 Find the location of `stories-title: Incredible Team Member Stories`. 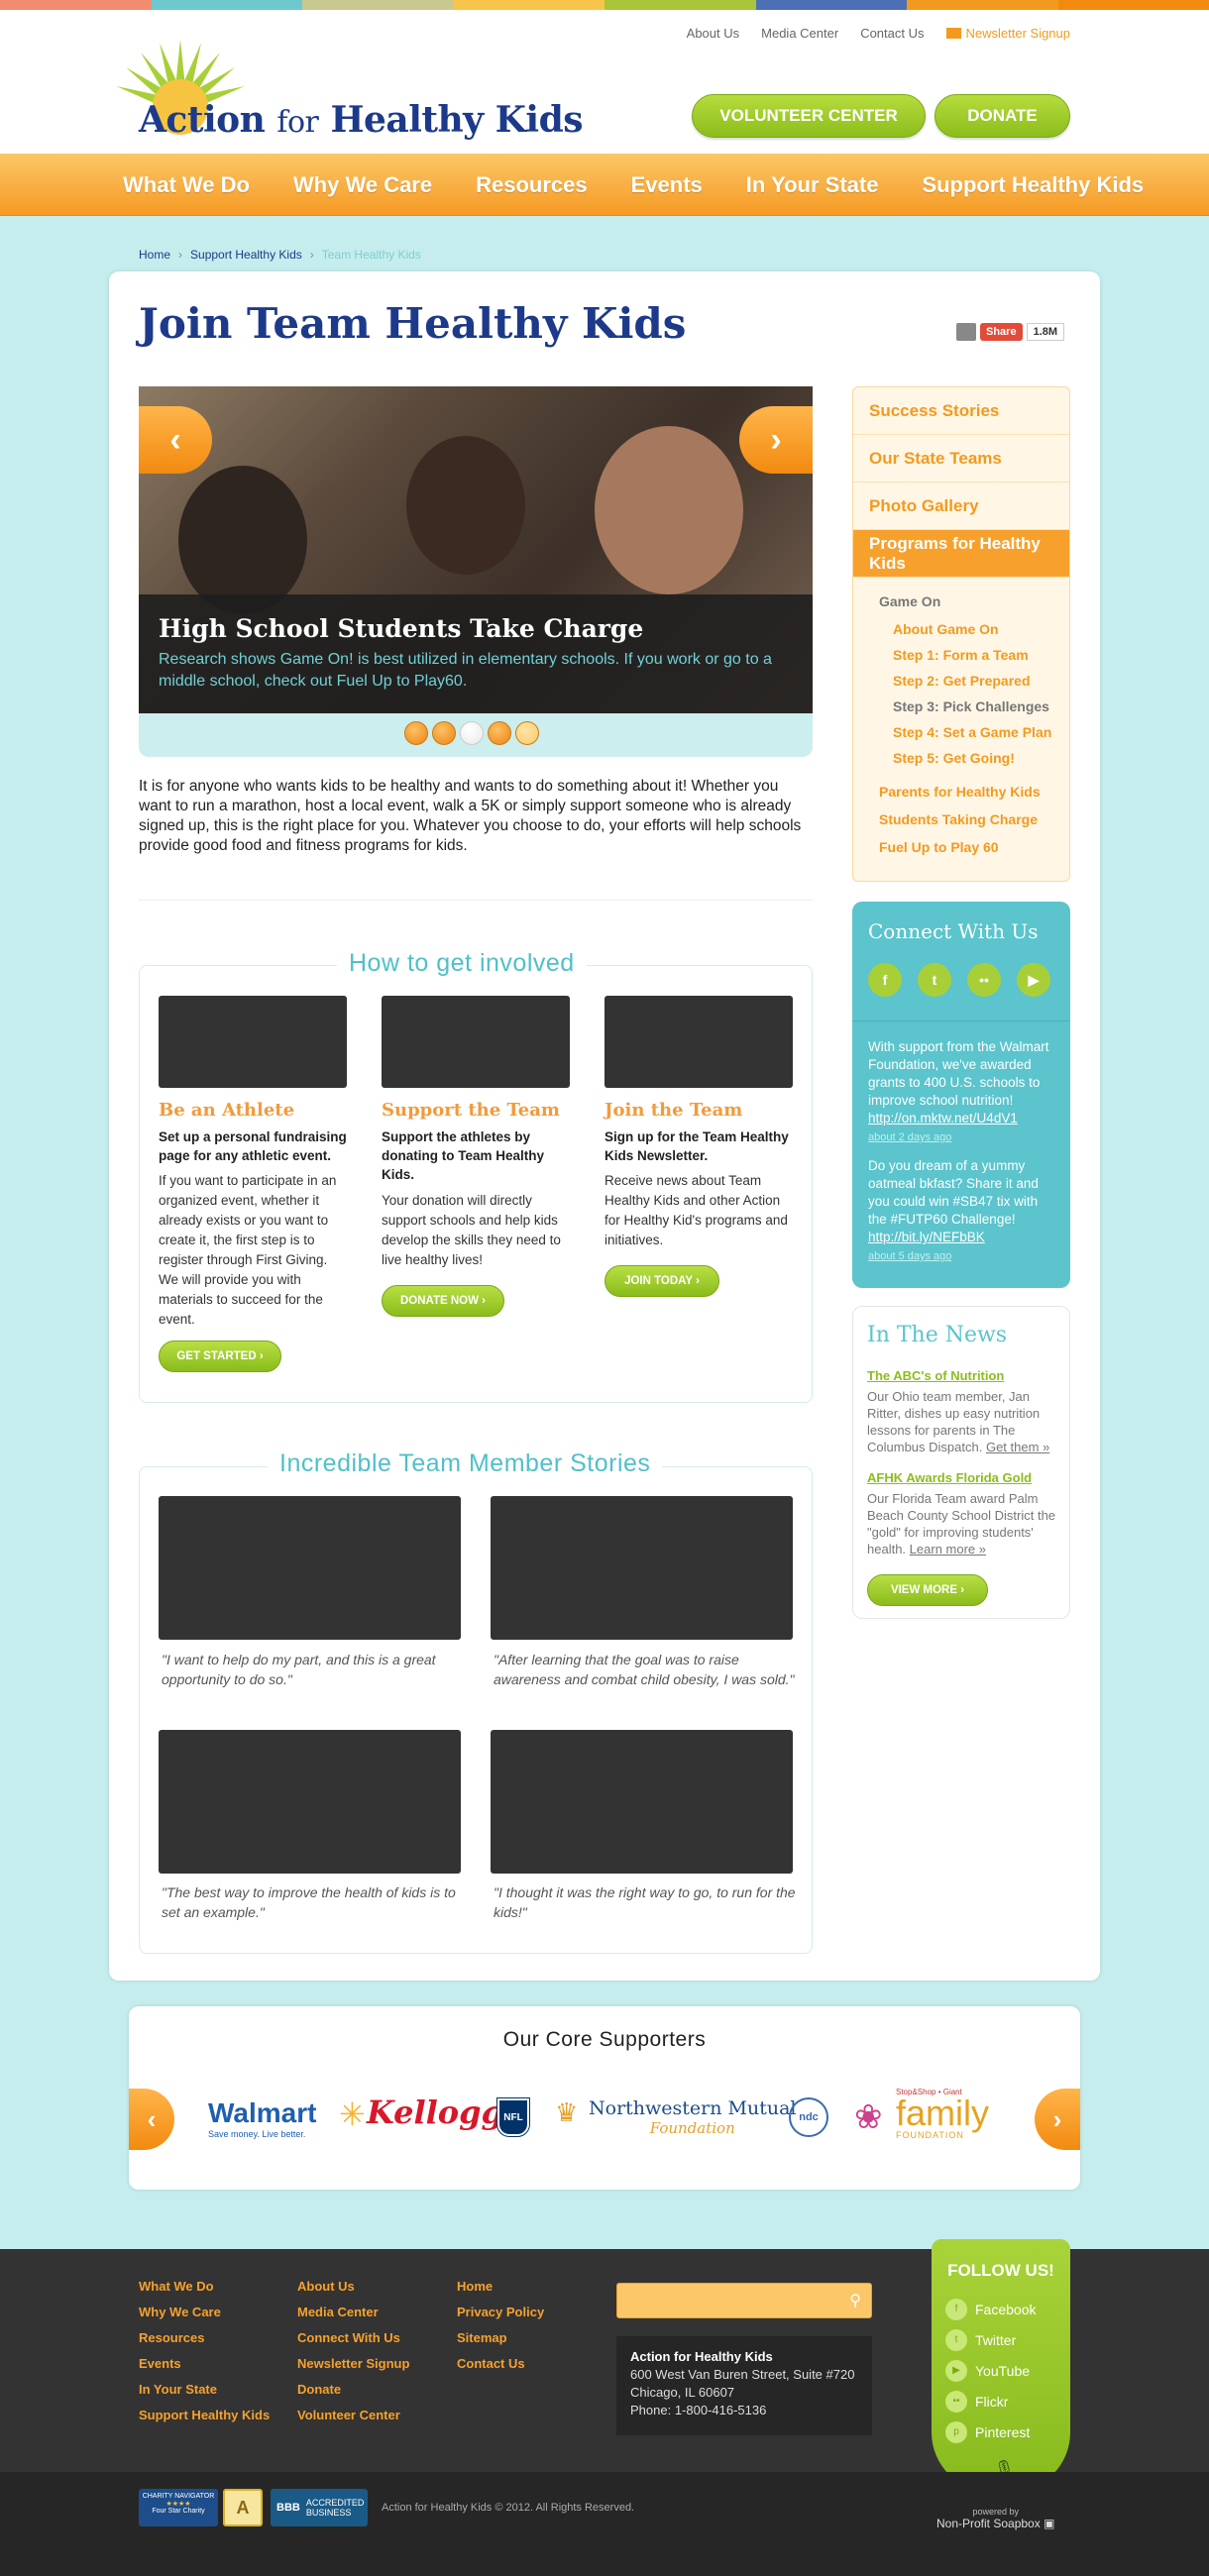

stories-title: Incredible Team Member Stories is located at coordinates (465, 1464).